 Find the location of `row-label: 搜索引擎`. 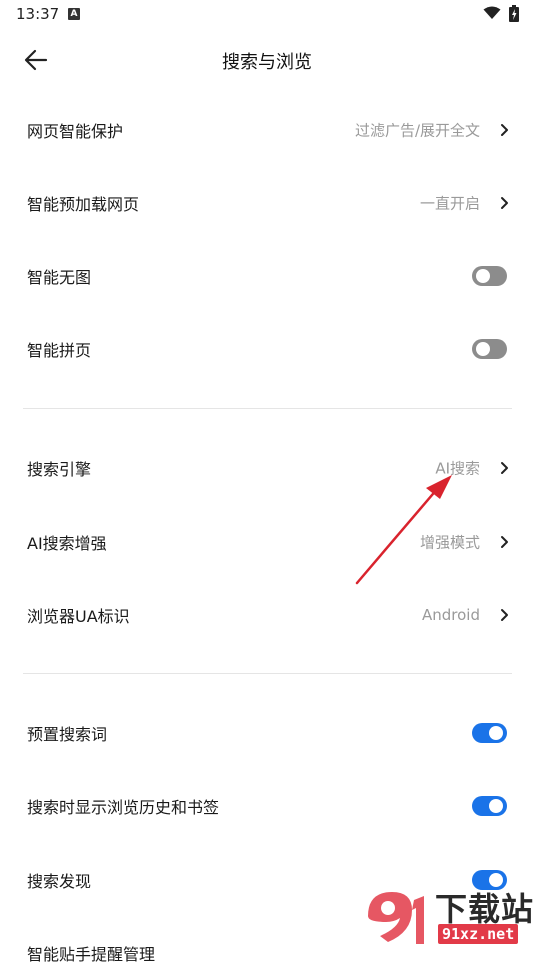

row-label: 搜索引擎 is located at coordinates (59, 469).